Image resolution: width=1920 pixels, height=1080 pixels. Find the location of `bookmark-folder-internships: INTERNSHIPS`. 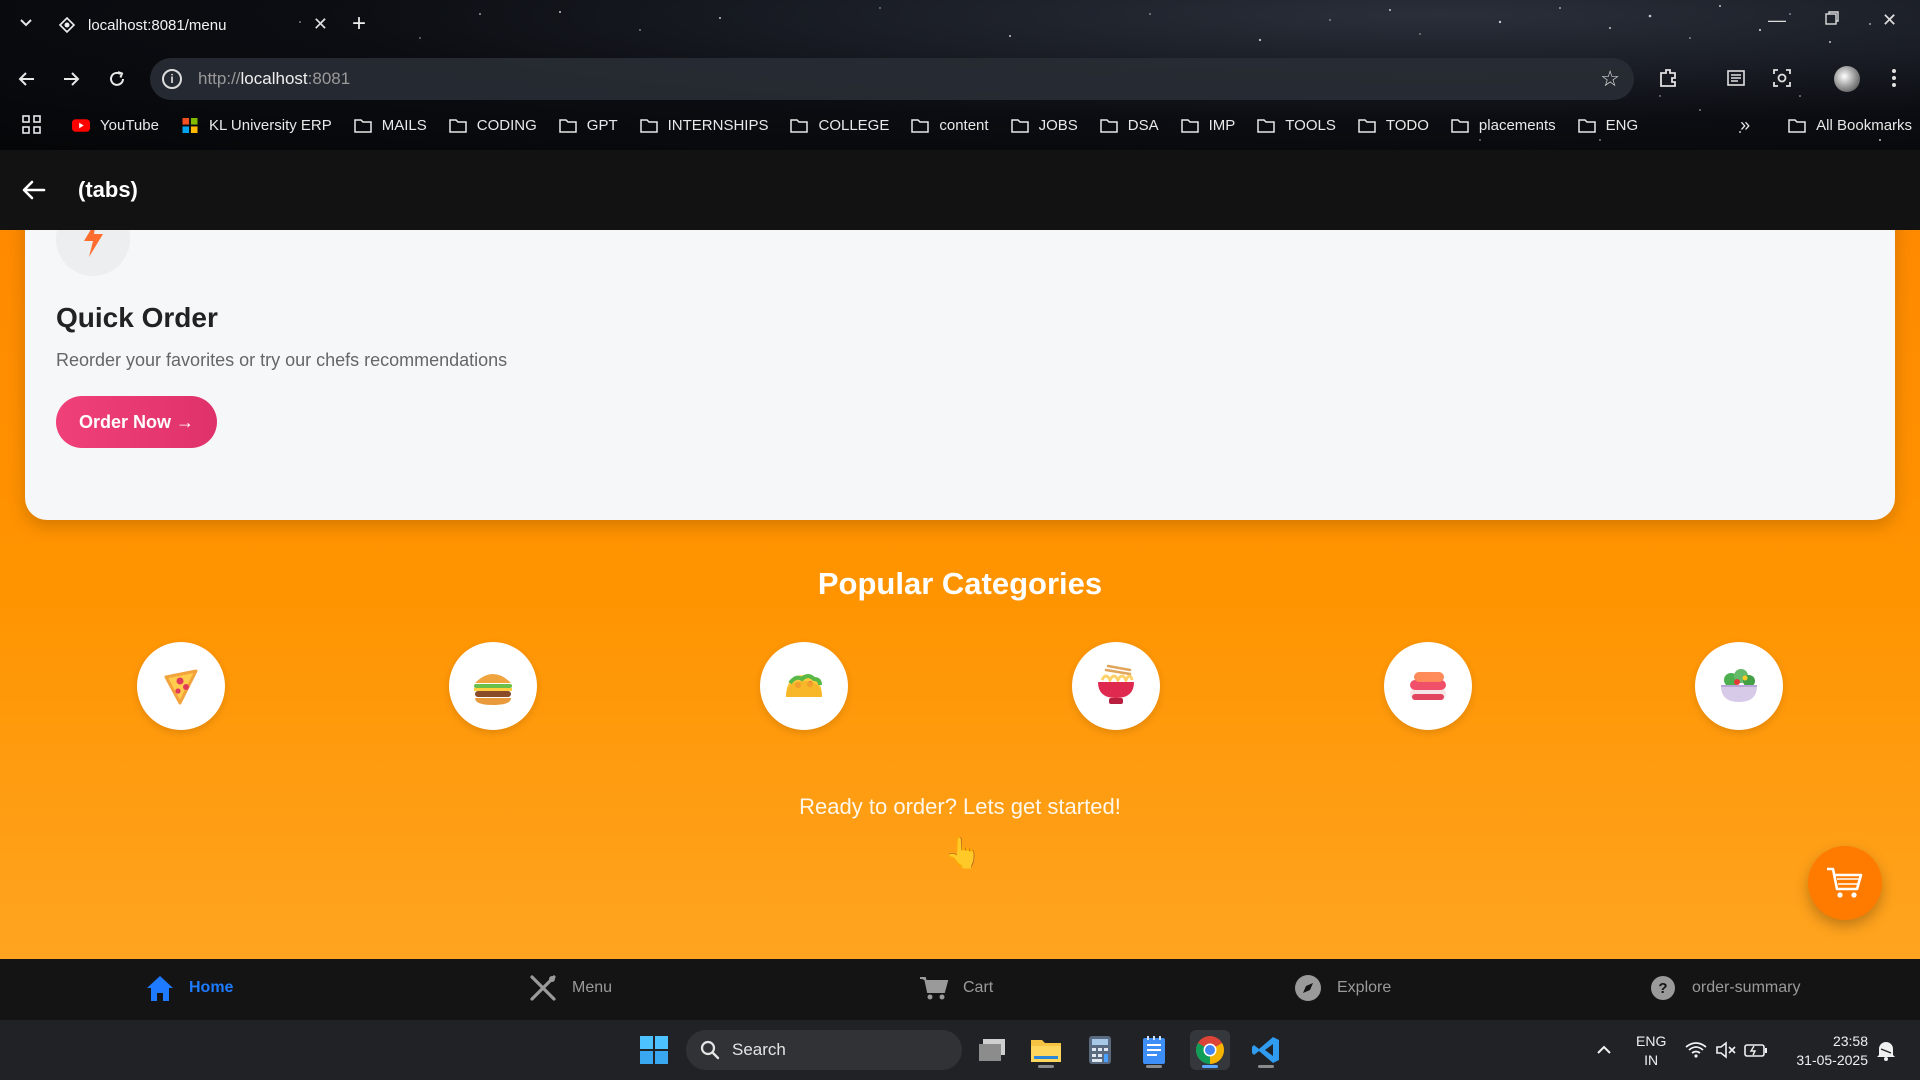

bookmark-folder-internships: INTERNSHIPS is located at coordinates (704, 125).